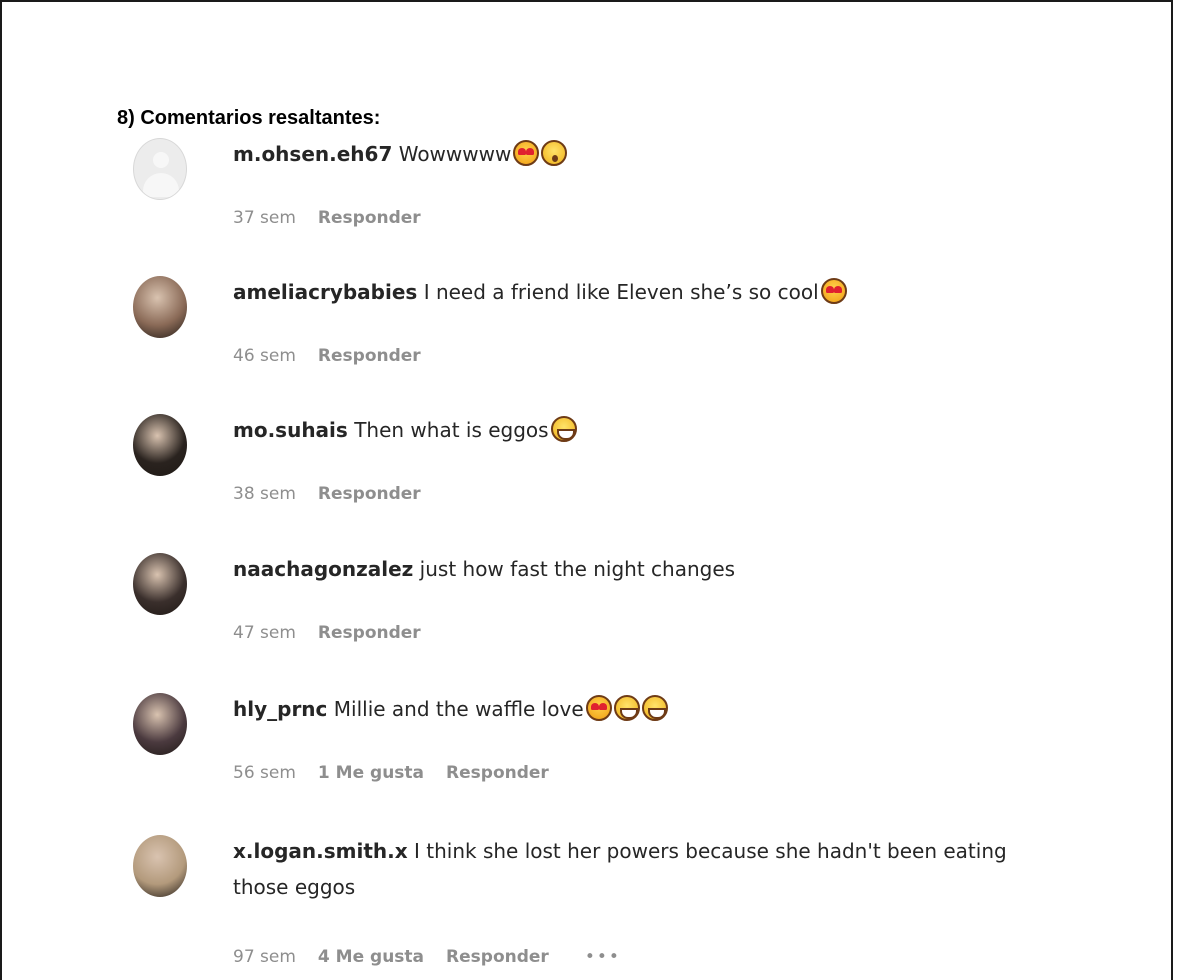 This screenshot has width=1177, height=980. I want to click on likes-count-link: 1 Me gusta, so click(371, 773).